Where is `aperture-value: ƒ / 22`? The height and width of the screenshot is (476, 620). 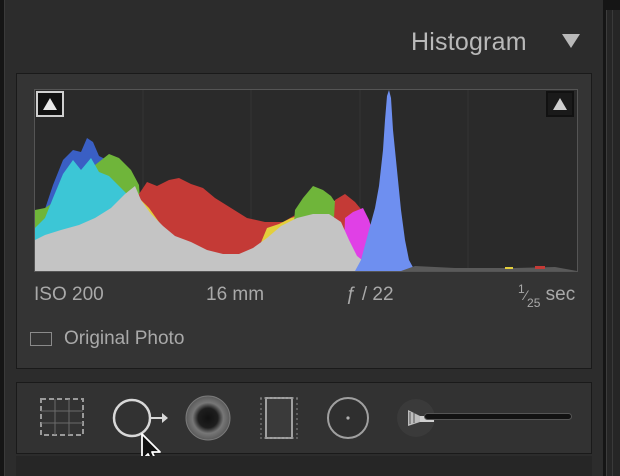
aperture-value: ƒ / 22 is located at coordinates (370, 294).